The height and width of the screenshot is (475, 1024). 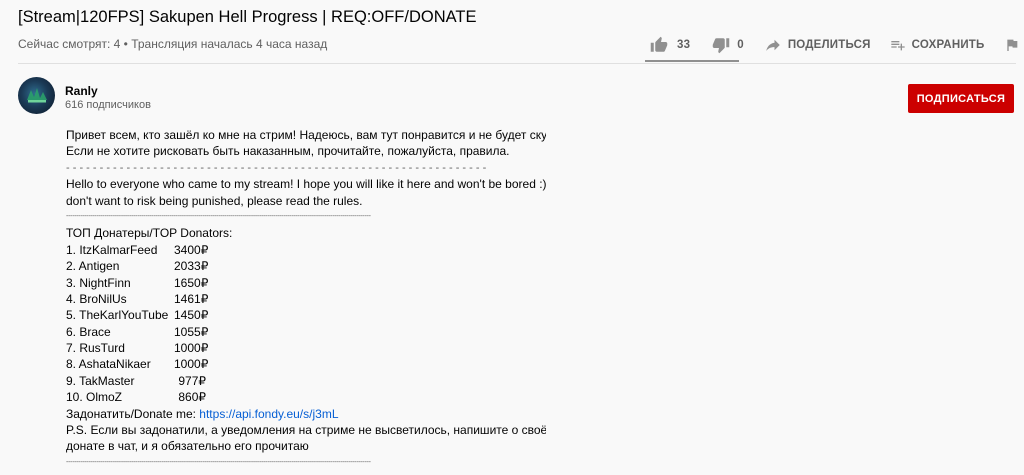 What do you see at coordinates (306, 332) in the screenshot?
I see `donator-row: 6. Brace 1055₽` at bounding box center [306, 332].